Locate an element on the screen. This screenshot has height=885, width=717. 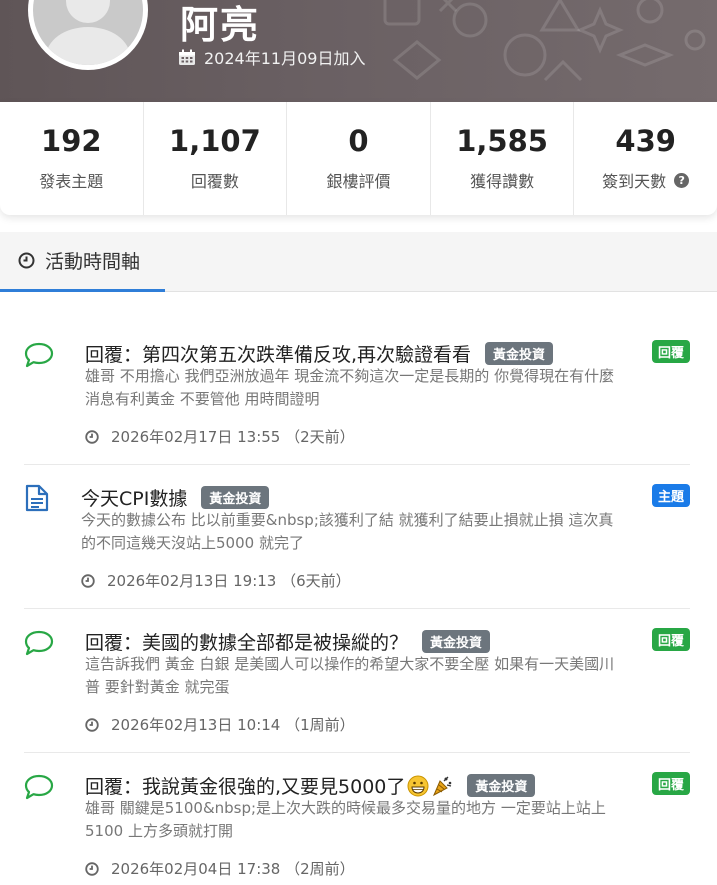
stat-value: 0 is located at coordinates (358, 141).